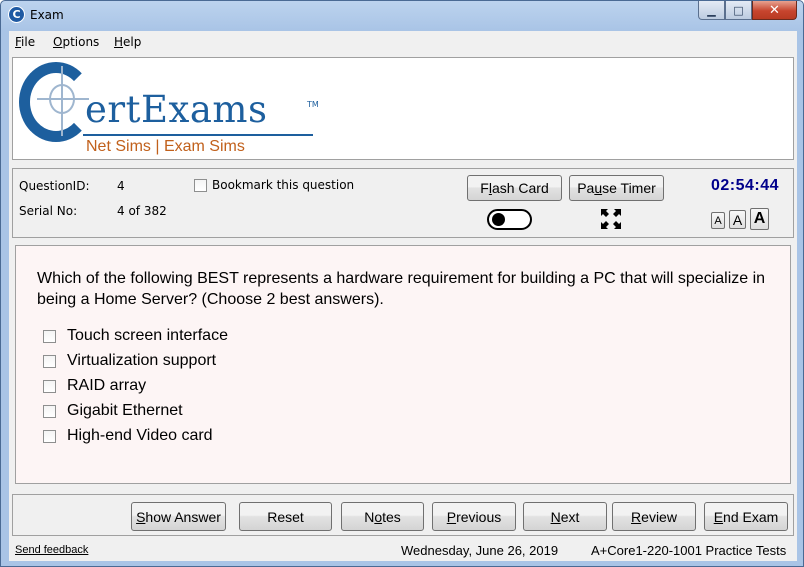 This screenshot has height=567, width=804. What do you see at coordinates (165, 146) in the screenshot?
I see `logo-tagline: Net Sims | Exam Sims` at bounding box center [165, 146].